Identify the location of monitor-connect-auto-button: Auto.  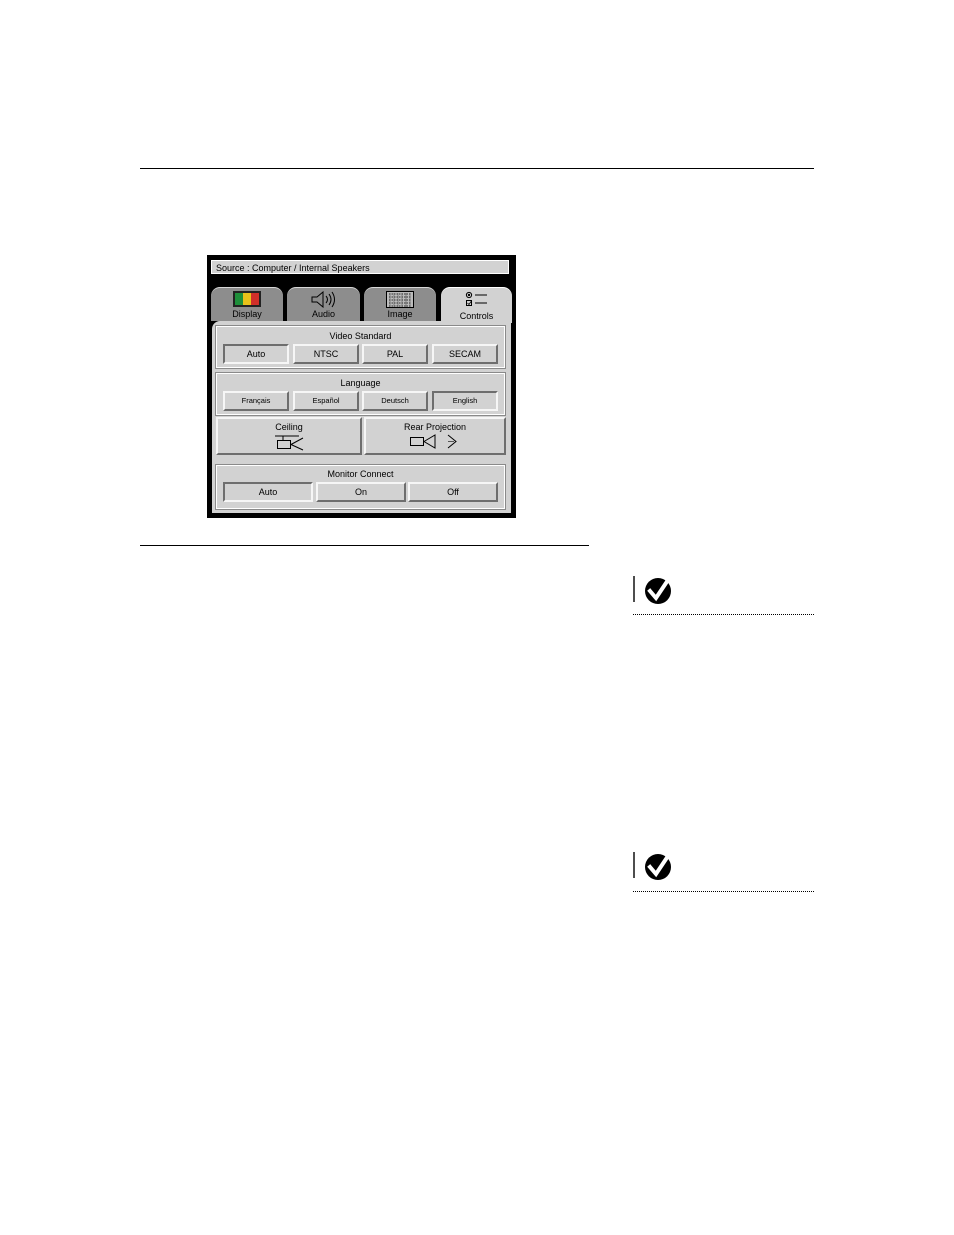
(268, 492).